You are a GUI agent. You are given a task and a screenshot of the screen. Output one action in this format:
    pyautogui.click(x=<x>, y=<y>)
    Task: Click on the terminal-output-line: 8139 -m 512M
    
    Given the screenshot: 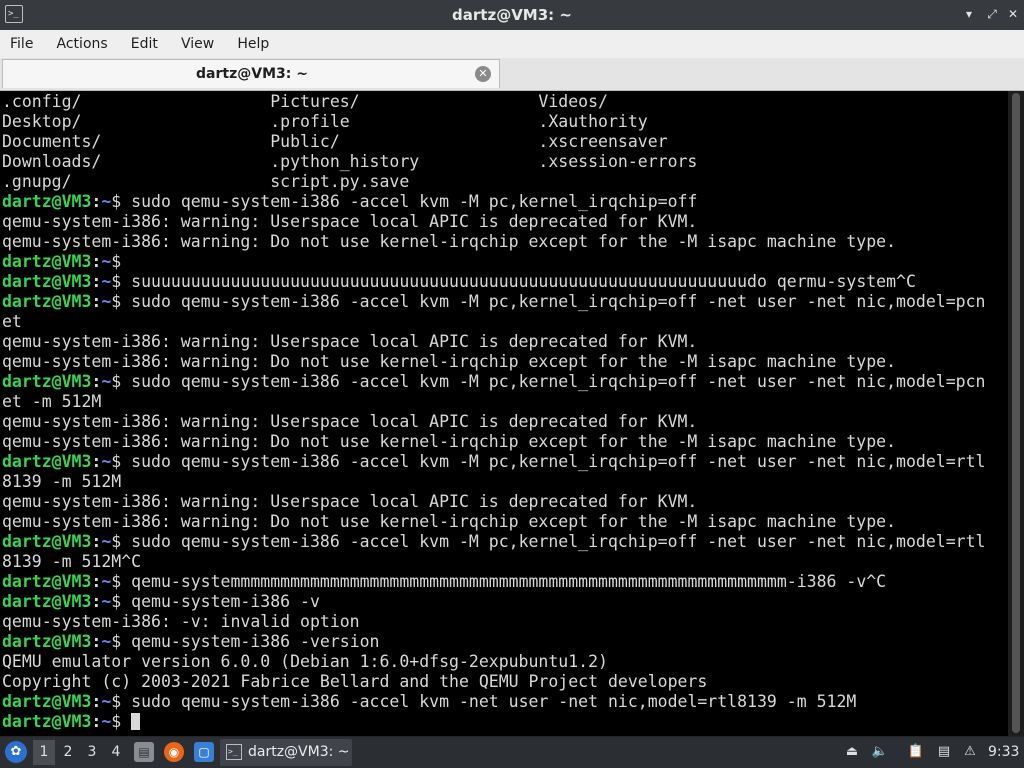 What is the action you would take?
    pyautogui.click(x=493, y=482)
    